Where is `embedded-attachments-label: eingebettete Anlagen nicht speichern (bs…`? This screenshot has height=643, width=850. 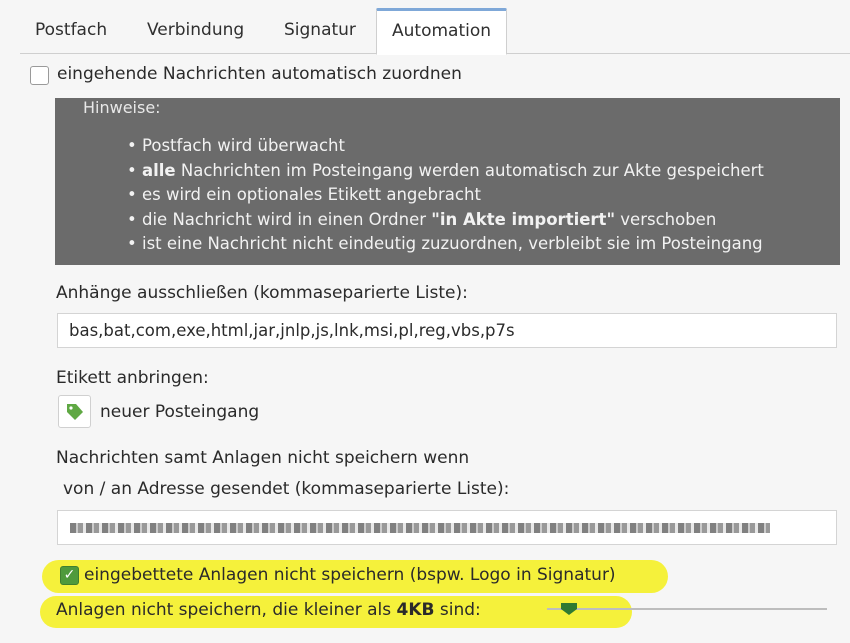
embedded-attachments-label: eingebettete Anlagen nicht speichern (bs… is located at coordinates (350, 575).